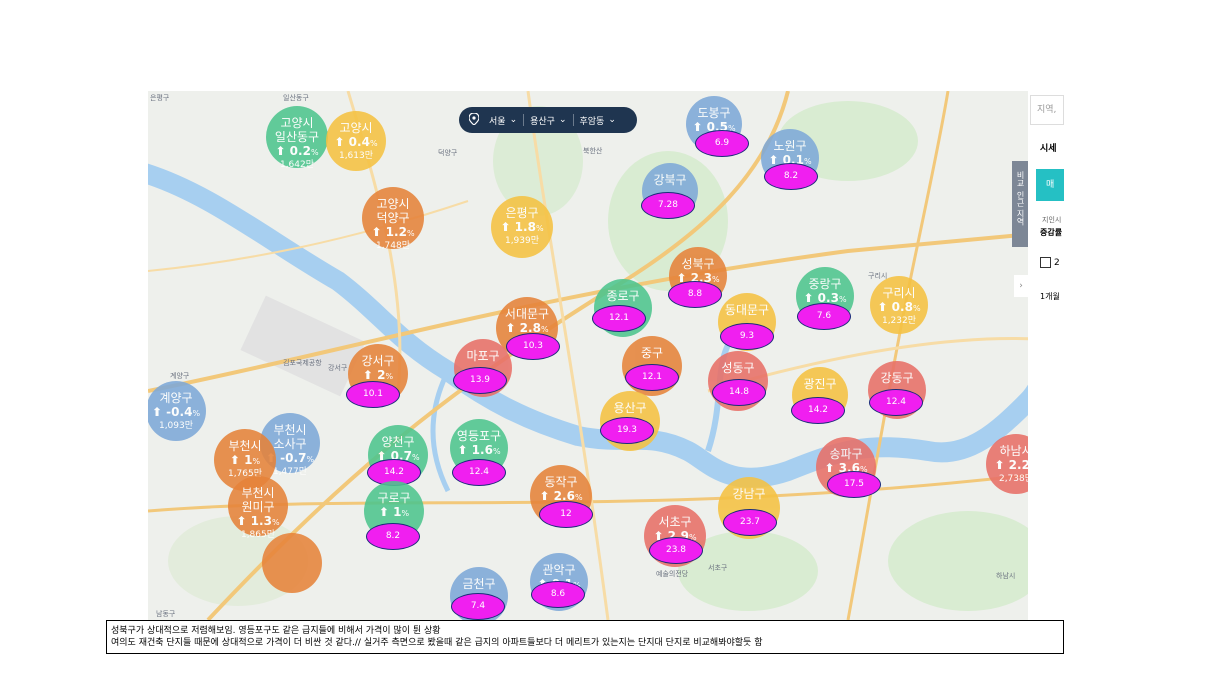 The image size is (1216, 684). I want to click on annotation-value: 9.3, so click(747, 336).